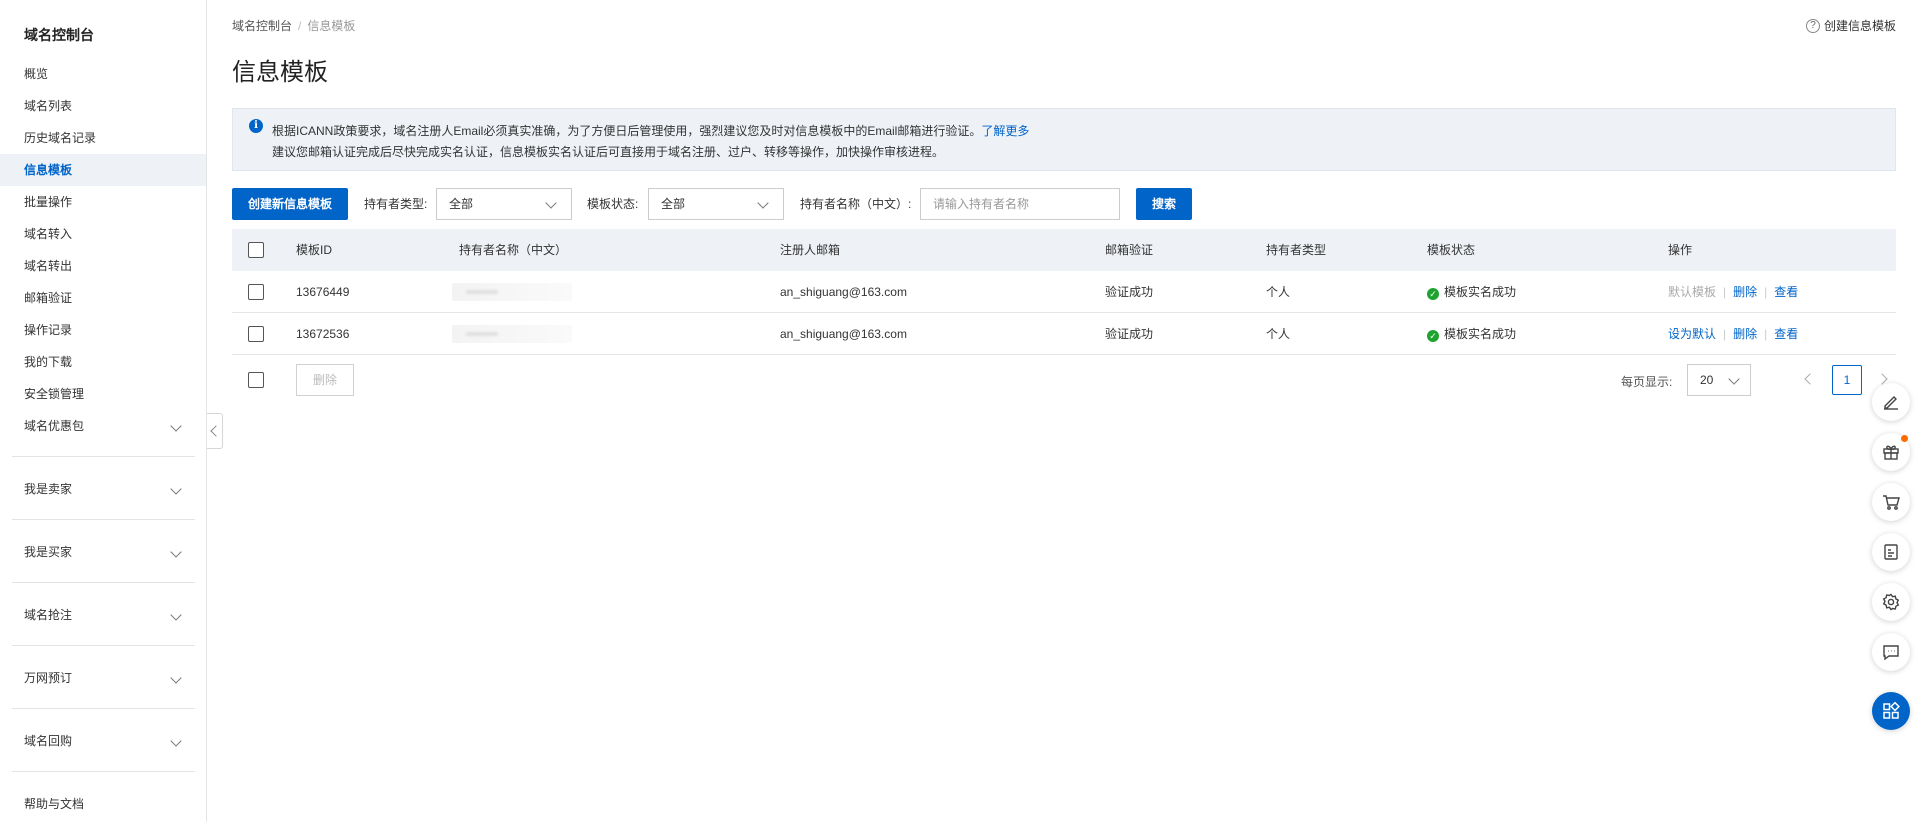 This screenshot has width=1920, height=822. What do you see at coordinates (215, 431) in the screenshot?
I see `sidebar-collapse-button` at bounding box center [215, 431].